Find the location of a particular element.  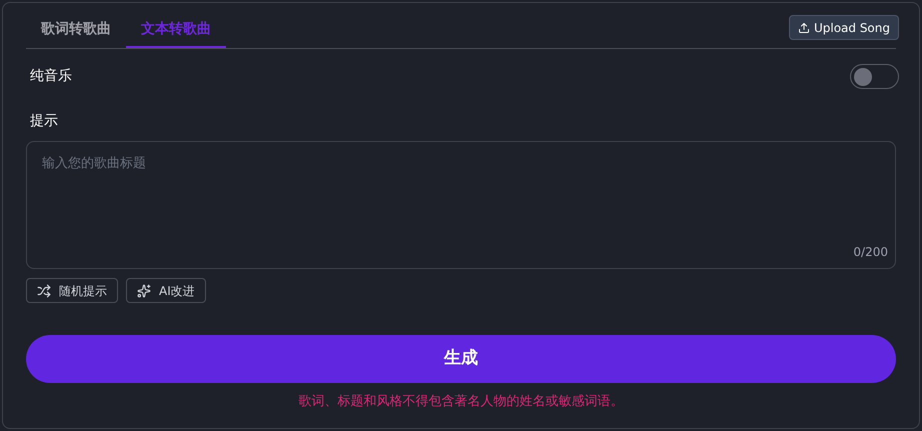

shuffle-icon is located at coordinates (44, 291).